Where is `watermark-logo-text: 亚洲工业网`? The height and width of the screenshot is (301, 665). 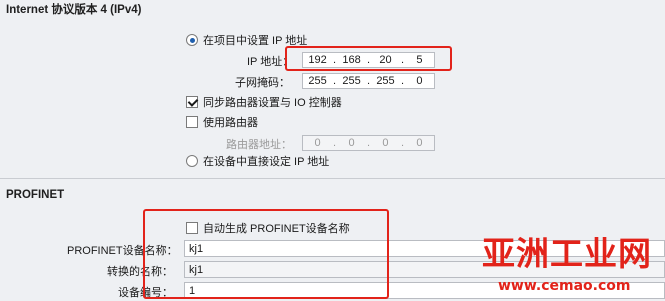
watermark-logo-text: 亚洲工业网 is located at coordinates (567, 253).